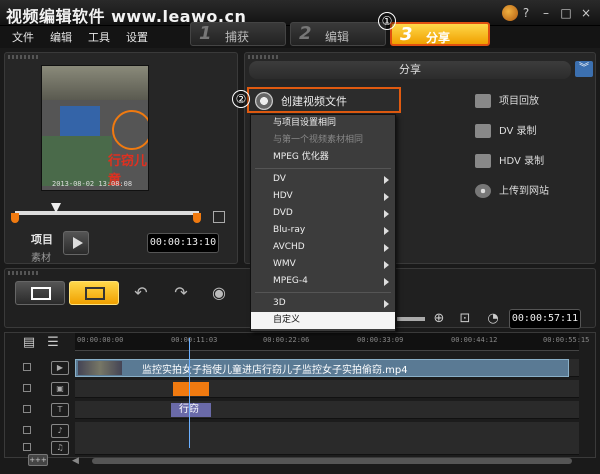 The width and height of the screenshot is (600, 474). What do you see at coordinates (545, 319) in the screenshot?
I see `project-duration: 00:00:57:11` at bounding box center [545, 319].